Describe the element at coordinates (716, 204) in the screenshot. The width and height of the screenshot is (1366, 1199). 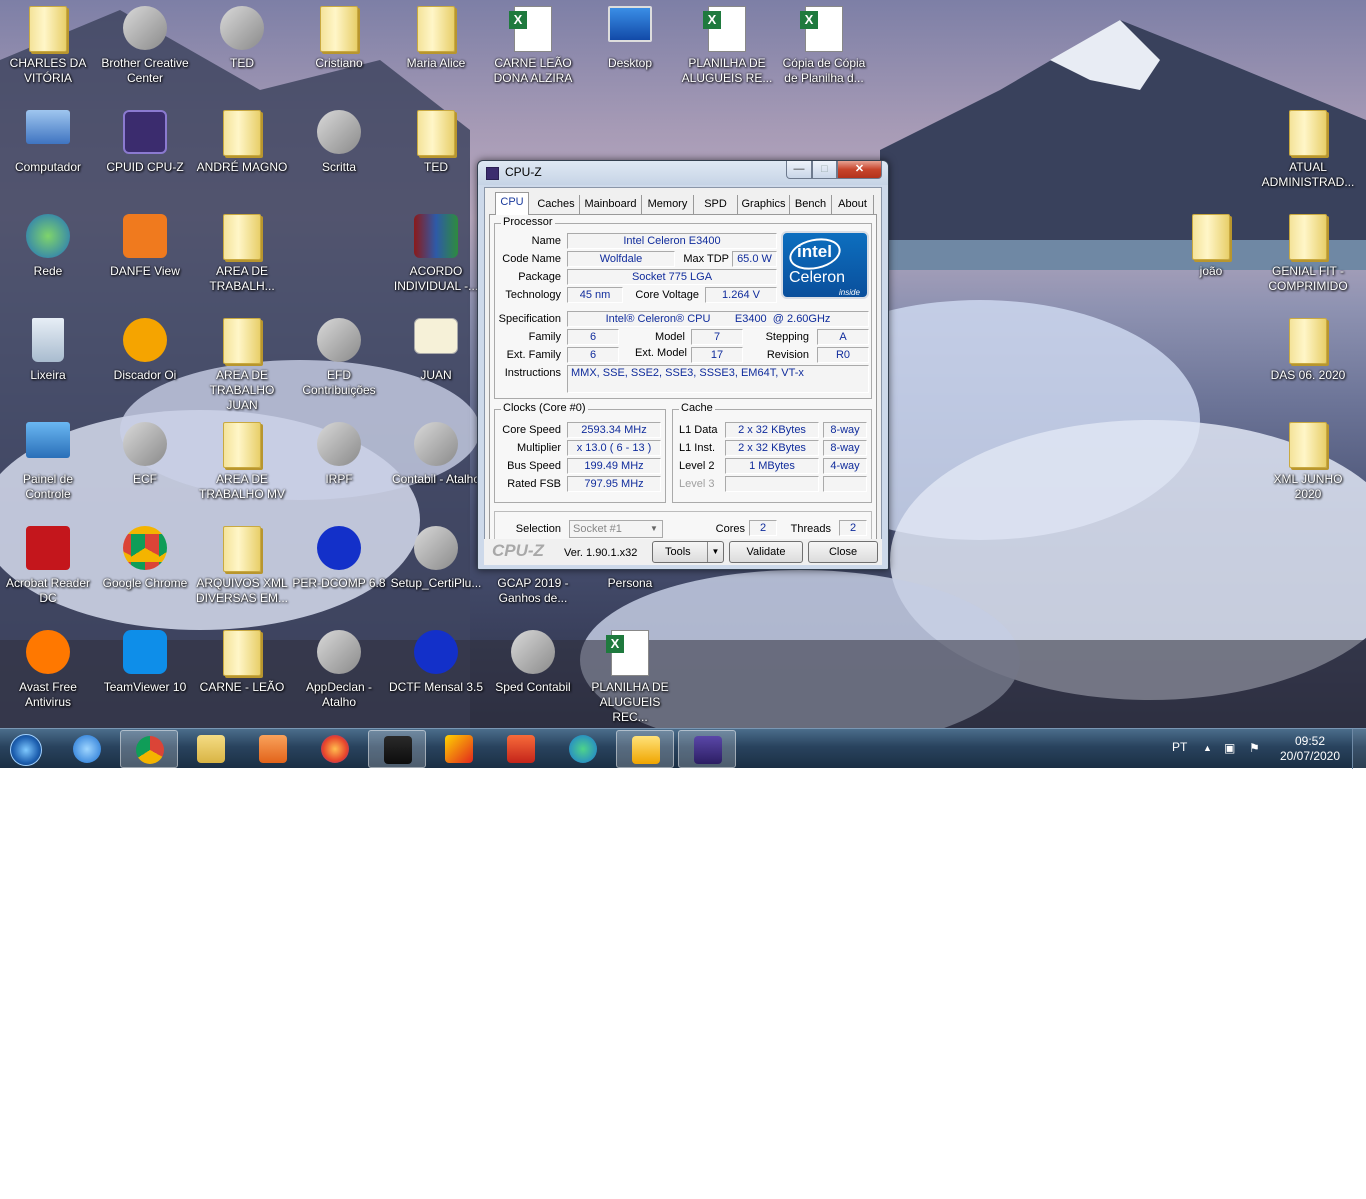
I see `tab-spd: SPD` at that location.